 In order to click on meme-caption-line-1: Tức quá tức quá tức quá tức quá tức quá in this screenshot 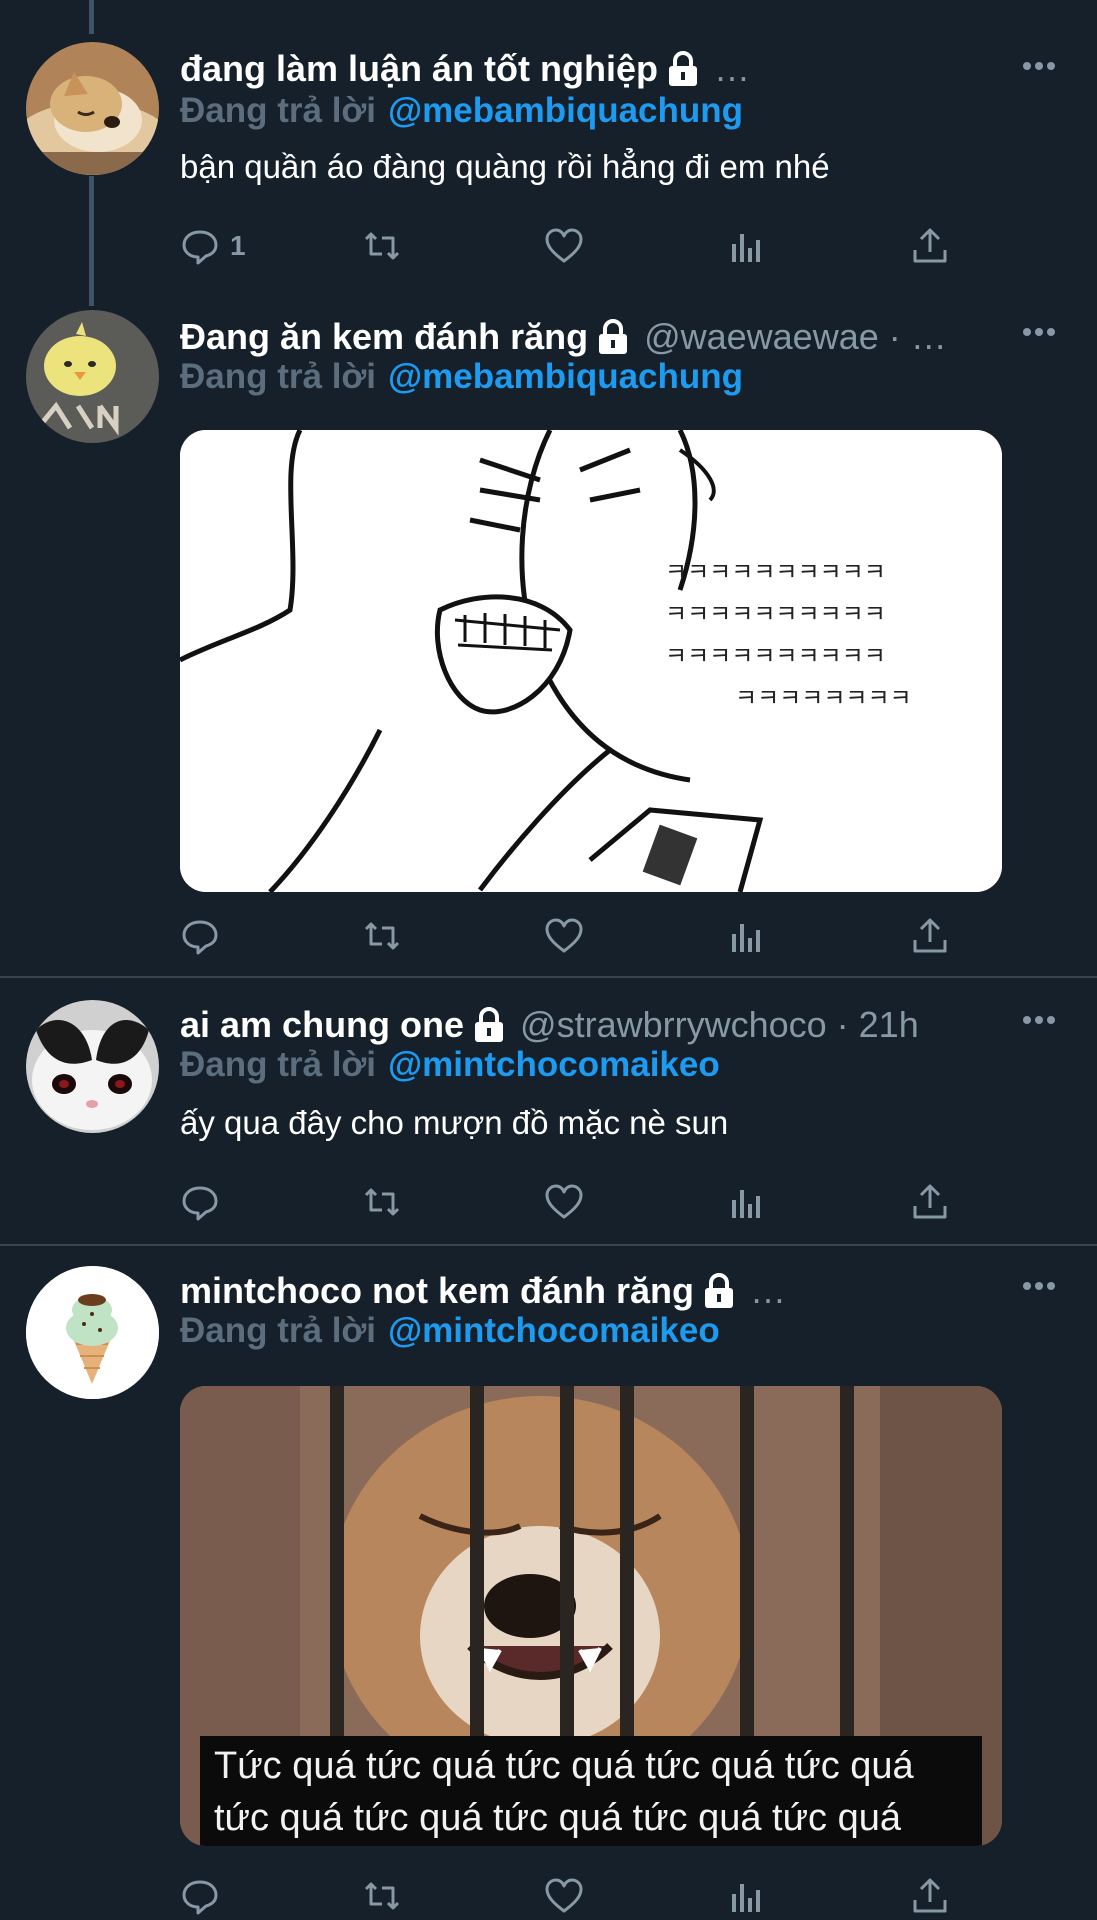, I will do `click(564, 1766)`.